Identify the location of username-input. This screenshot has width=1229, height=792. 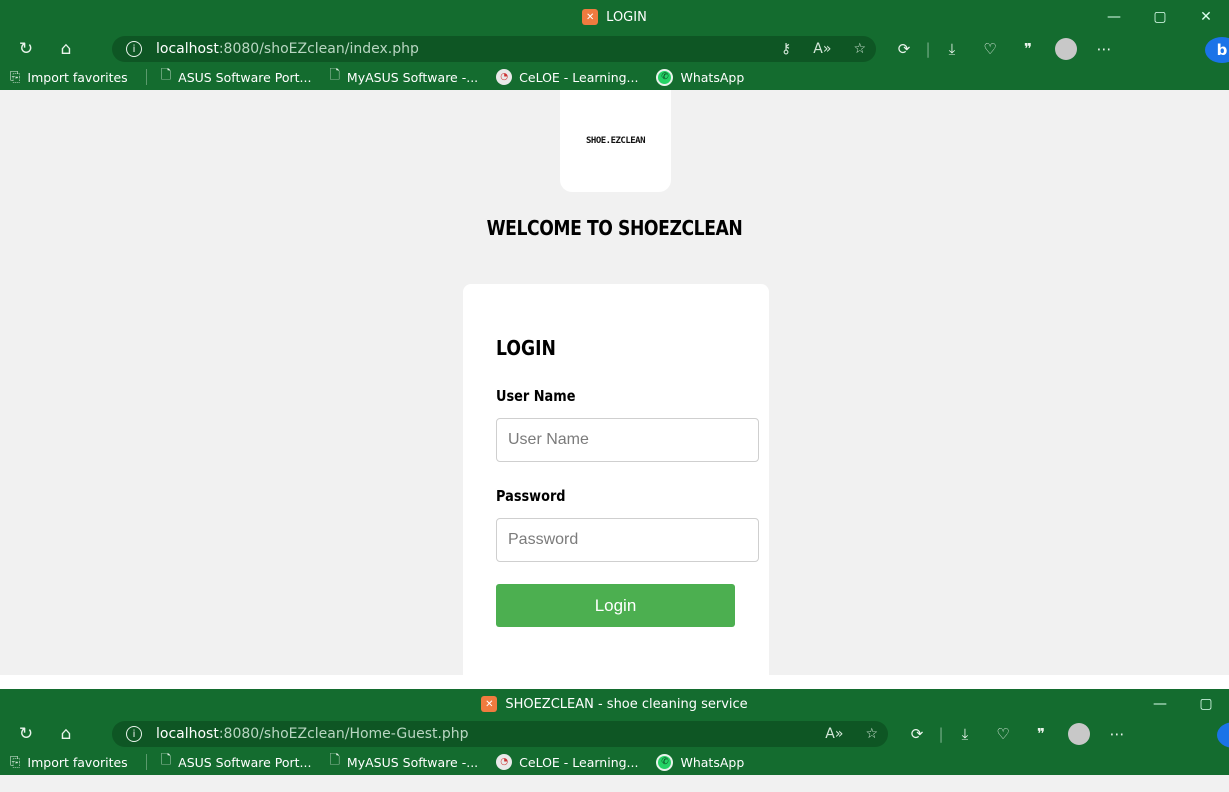
(627, 440).